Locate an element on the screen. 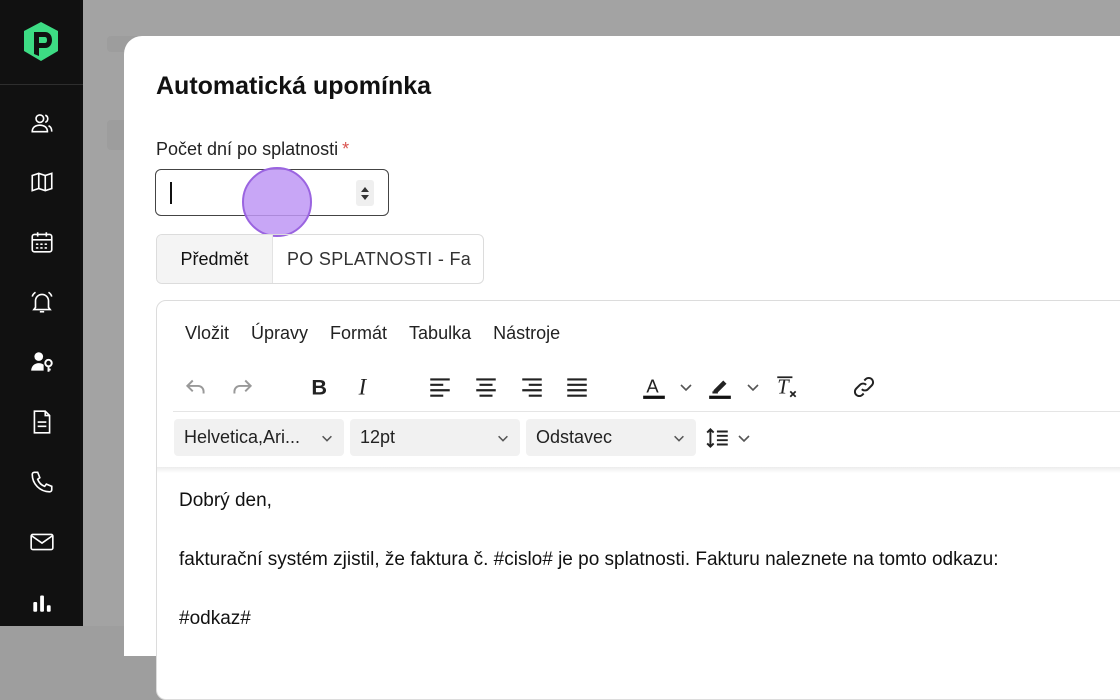 The height and width of the screenshot is (700, 1120). text-color-chevron-icon is located at coordinates (686, 387).